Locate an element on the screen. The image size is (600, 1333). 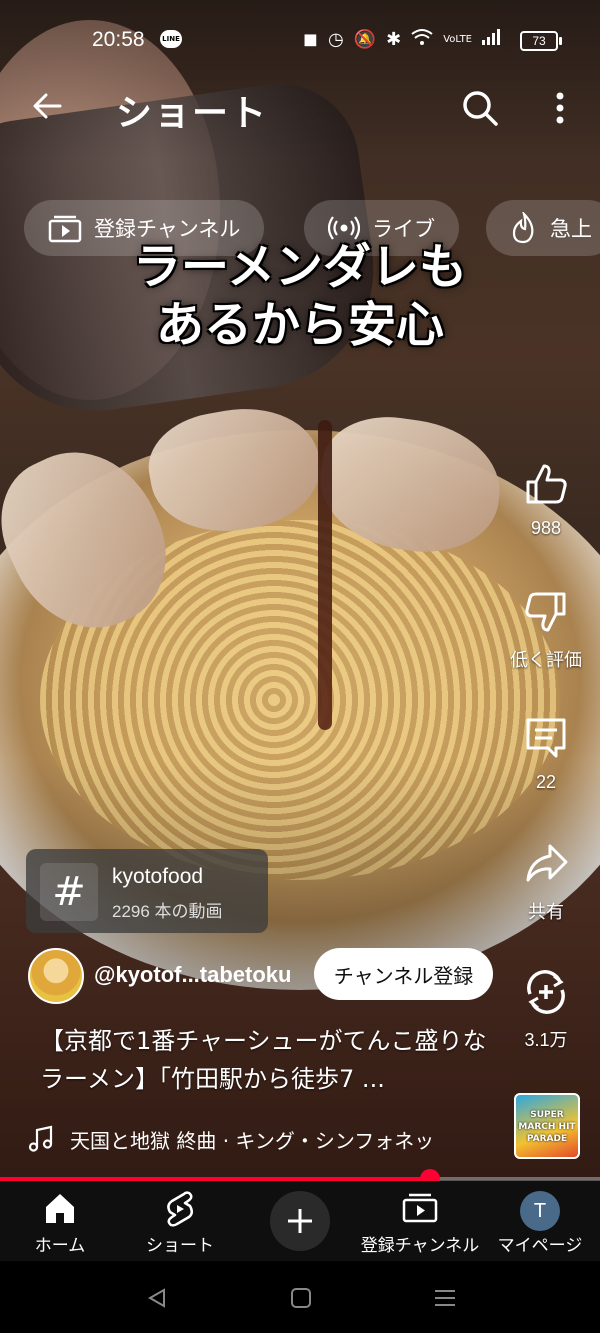
nav-home: ホーム is located at coordinates (60, 1221).